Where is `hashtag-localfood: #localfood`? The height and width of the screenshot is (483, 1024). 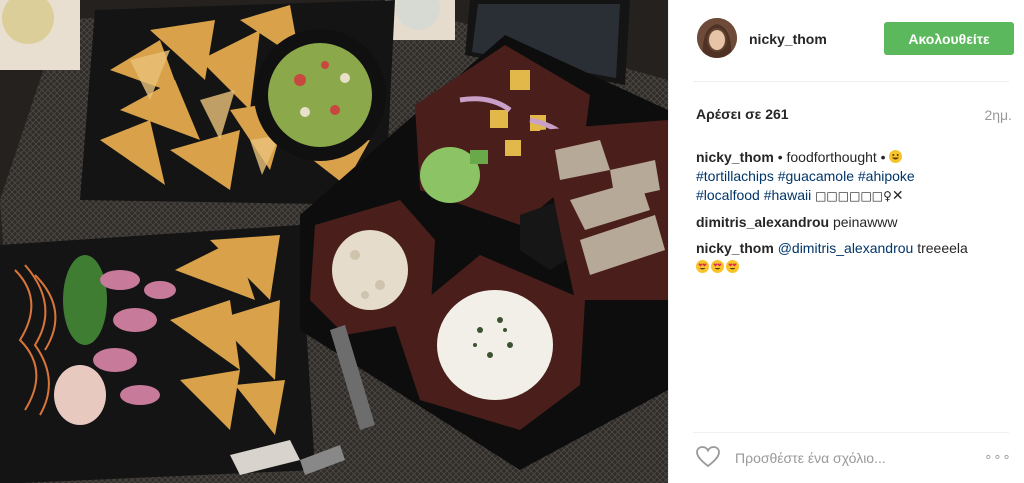
hashtag-localfood: #localfood is located at coordinates (728, 195).